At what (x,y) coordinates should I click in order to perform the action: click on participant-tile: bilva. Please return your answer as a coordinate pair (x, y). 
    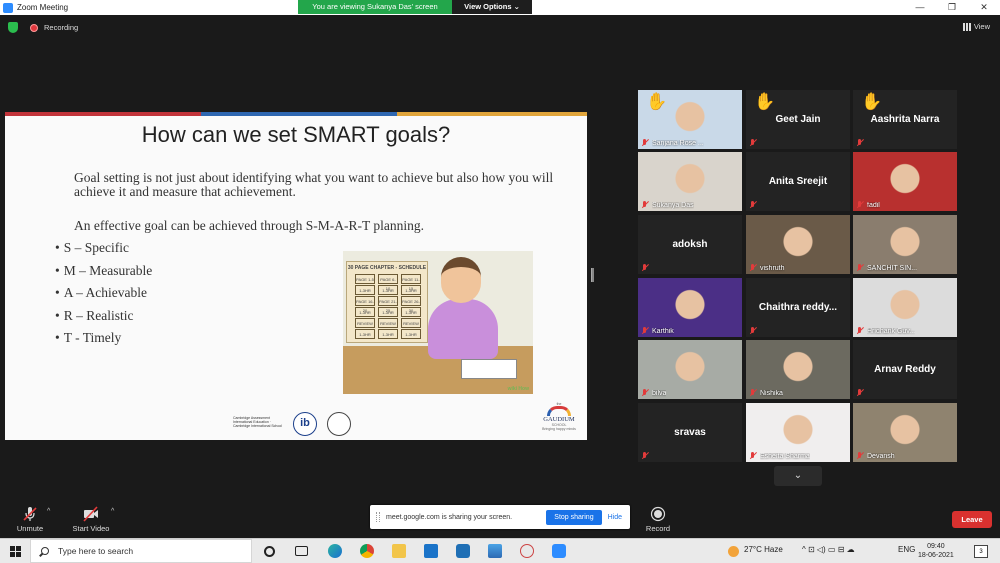
    Looking at the image, I should click on (690, 369).